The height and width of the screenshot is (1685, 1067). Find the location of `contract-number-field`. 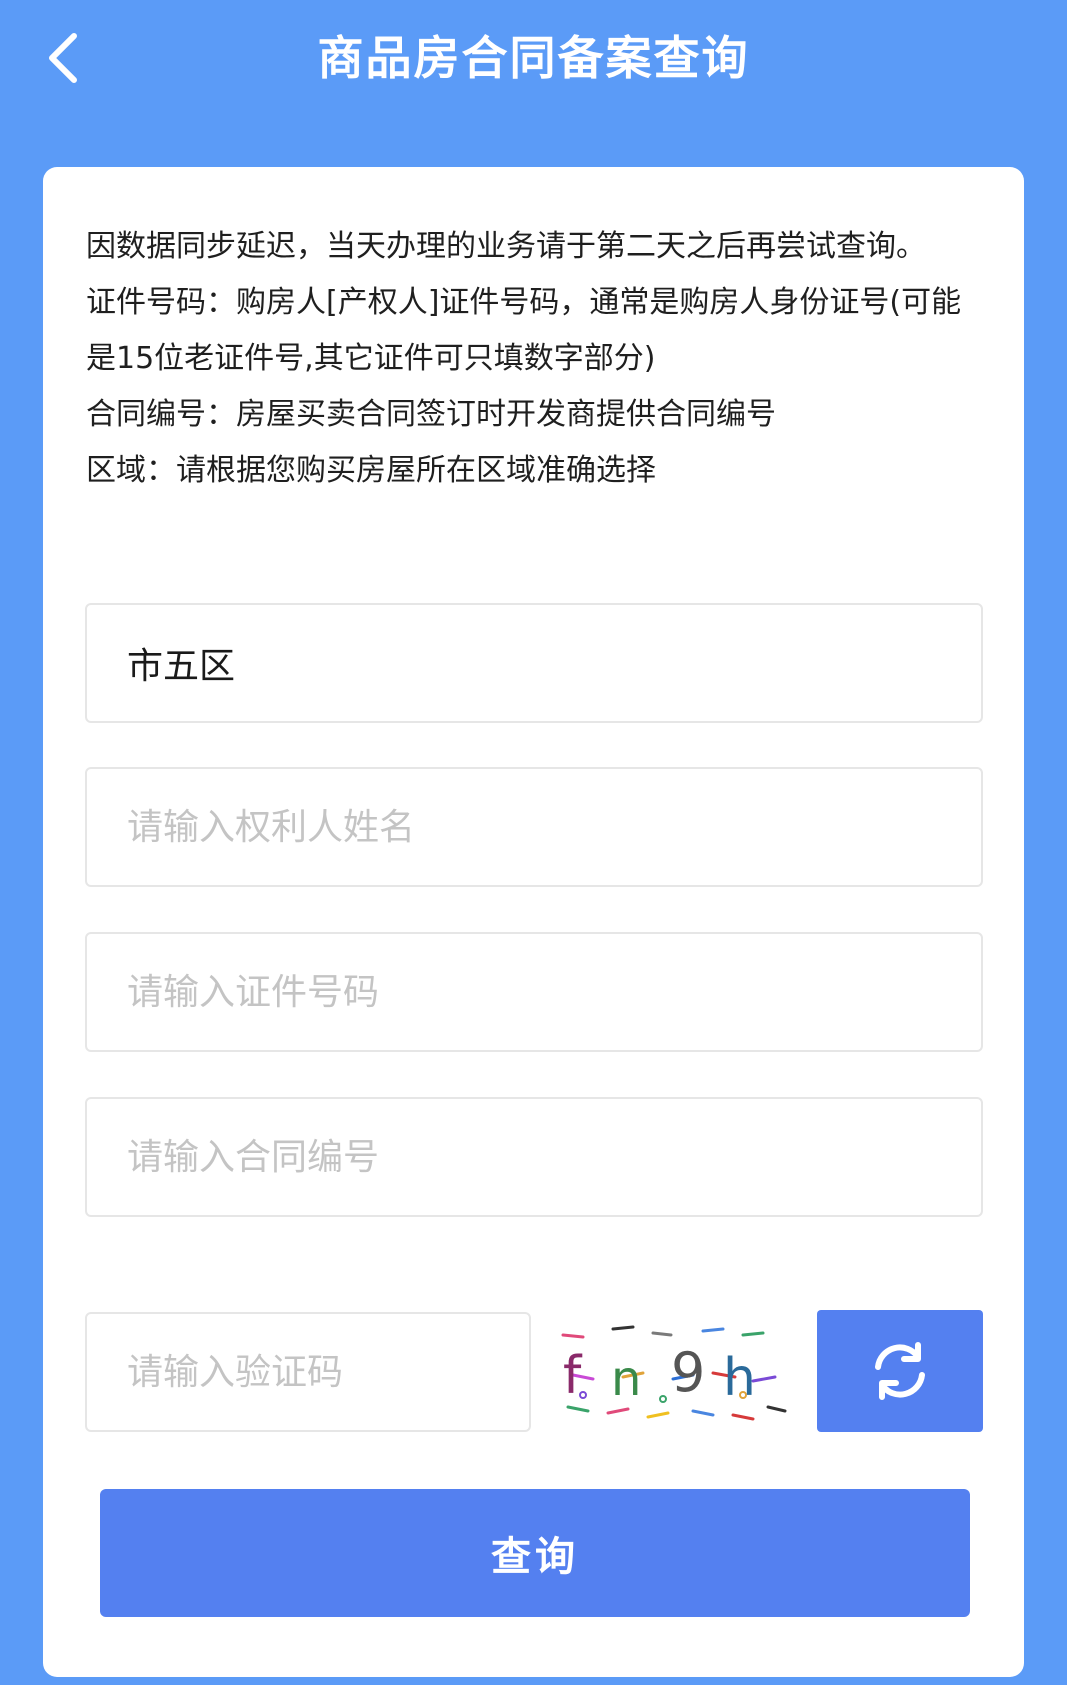

contract-number-field is located at coordinates (534, 1157).